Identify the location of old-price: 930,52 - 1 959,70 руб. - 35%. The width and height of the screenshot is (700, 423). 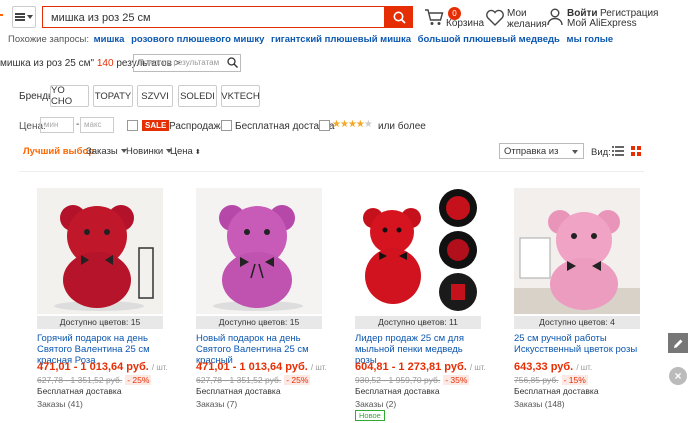
(412, 380).